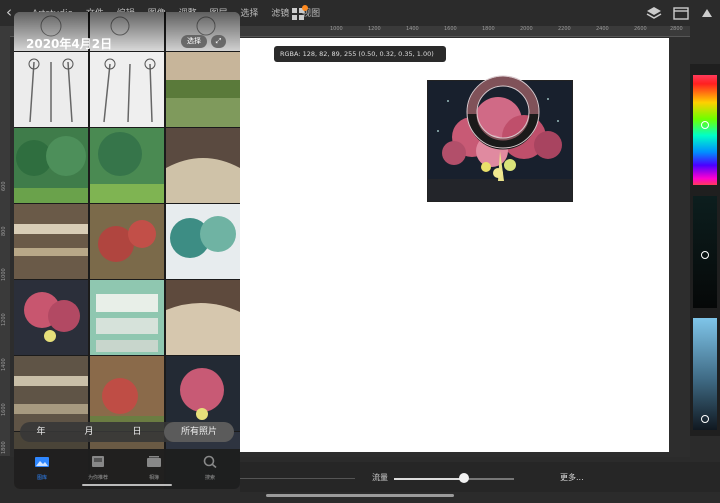 The image size is (720, 503). Describe the element at coordinates (4, 186) in the screenshot. I see `ruler-tick: 600` at that location.